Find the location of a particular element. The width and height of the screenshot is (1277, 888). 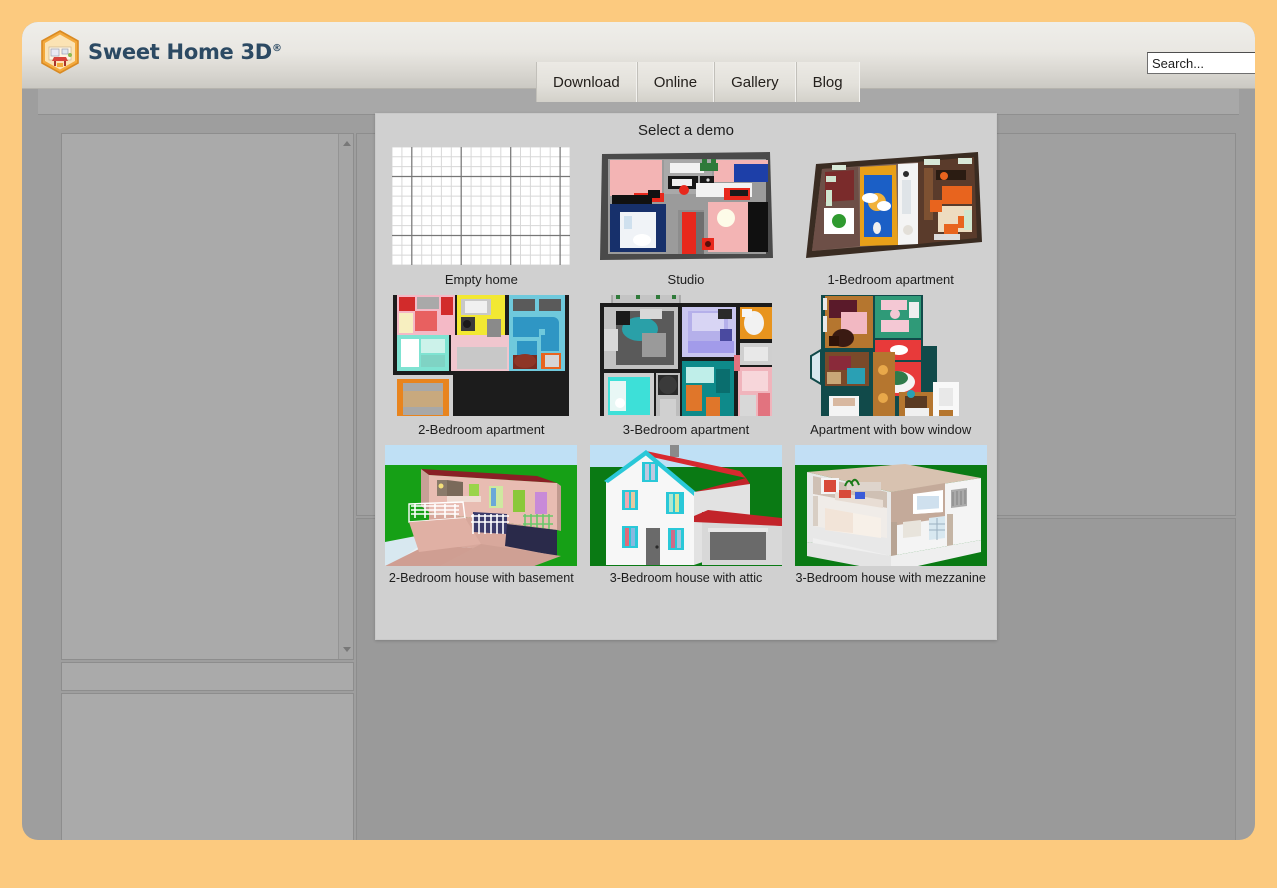

registered-mark: ® is located at coordinates (276, 48).